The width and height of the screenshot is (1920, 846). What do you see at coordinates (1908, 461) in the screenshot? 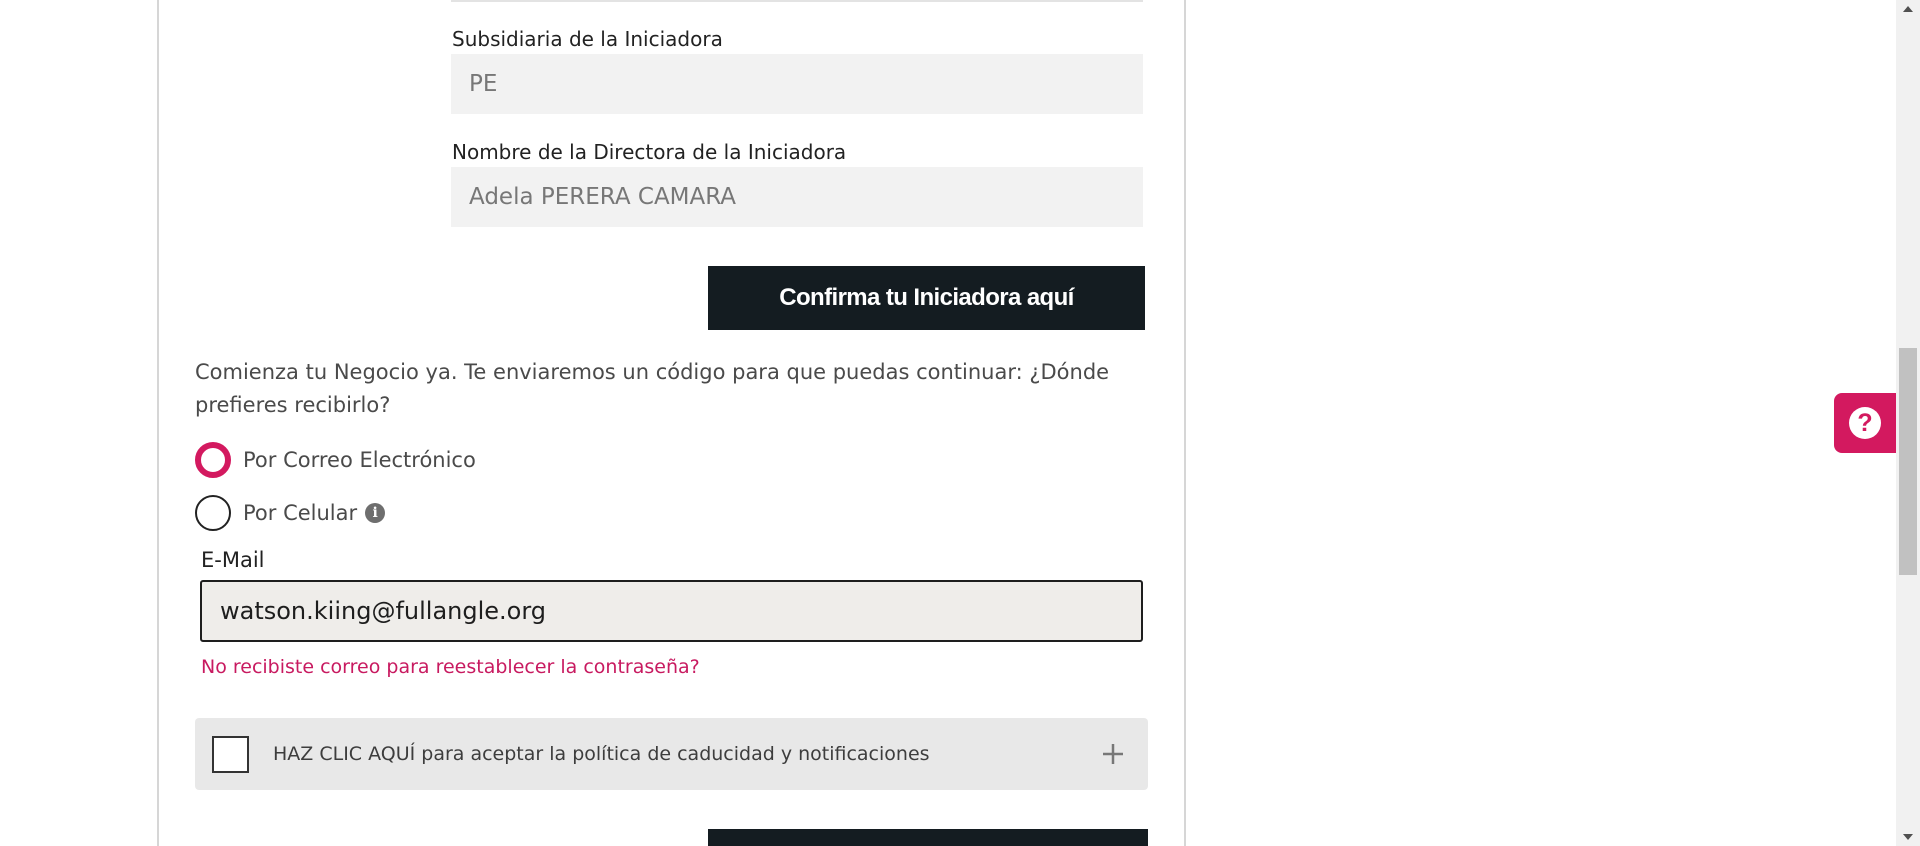
I see `scroll-thumb` at bounding box center [1908, 461].